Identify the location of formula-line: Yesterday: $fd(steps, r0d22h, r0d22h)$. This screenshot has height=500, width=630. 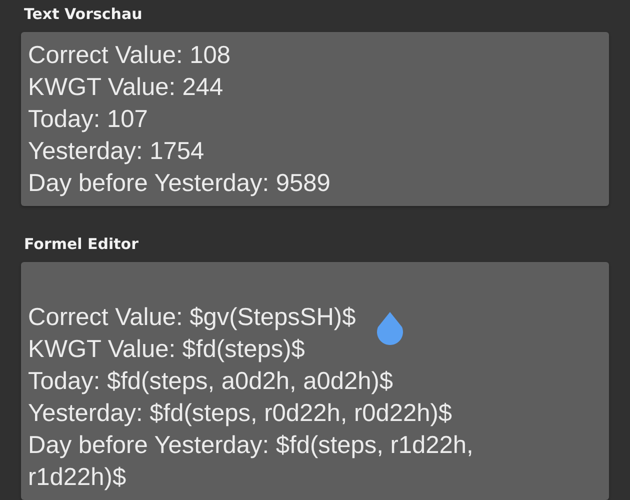
(240, 414).